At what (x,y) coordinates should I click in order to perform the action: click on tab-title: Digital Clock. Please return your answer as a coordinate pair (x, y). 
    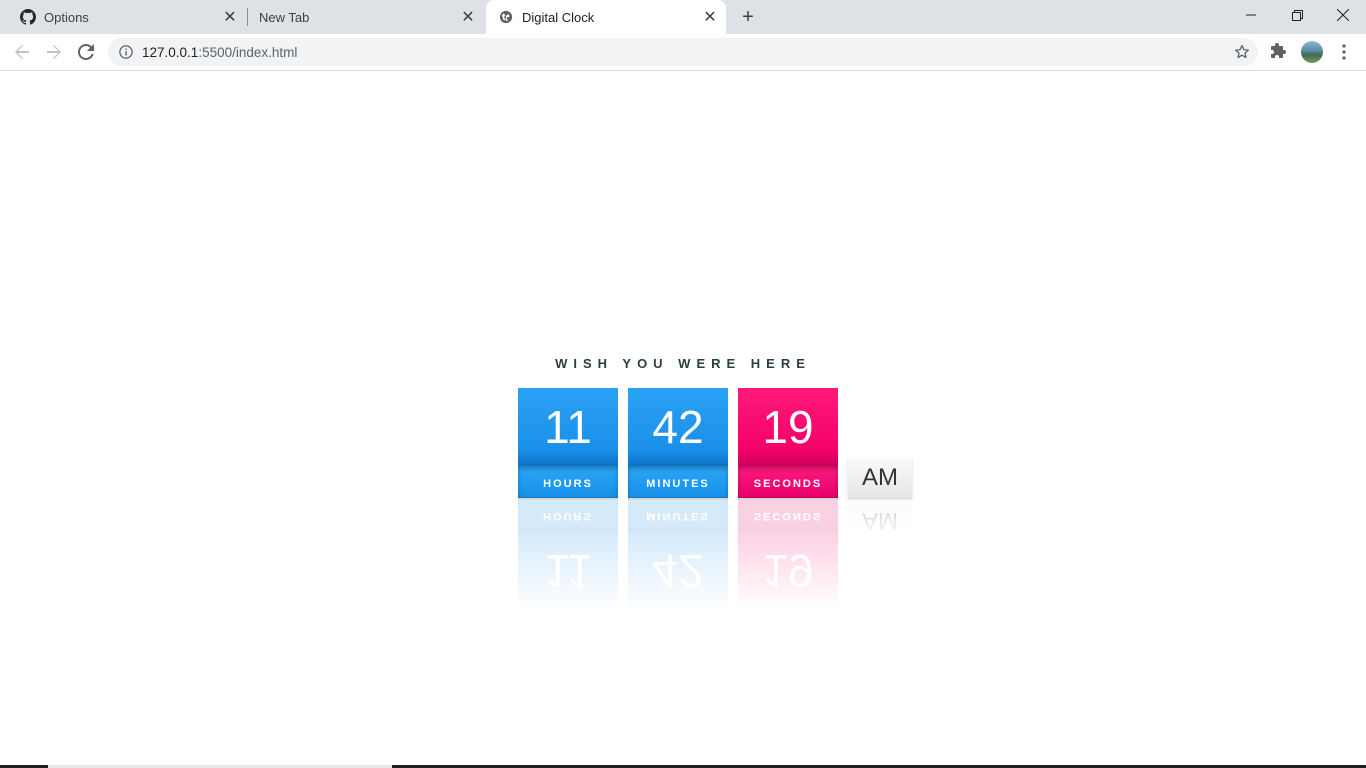
    Looking at the image, I should click on (558, 17).